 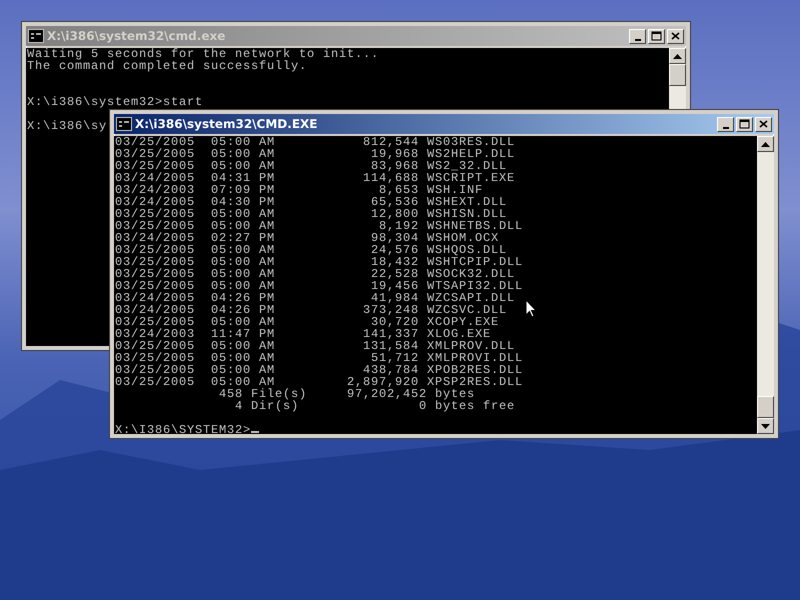 What do you see at coordinates (319, 226) in the screenshot?
I see `console-line: 03/25/2005 05:00 AM 8,192 WSHNETBS.DLL` at bounding box center [319, 226].